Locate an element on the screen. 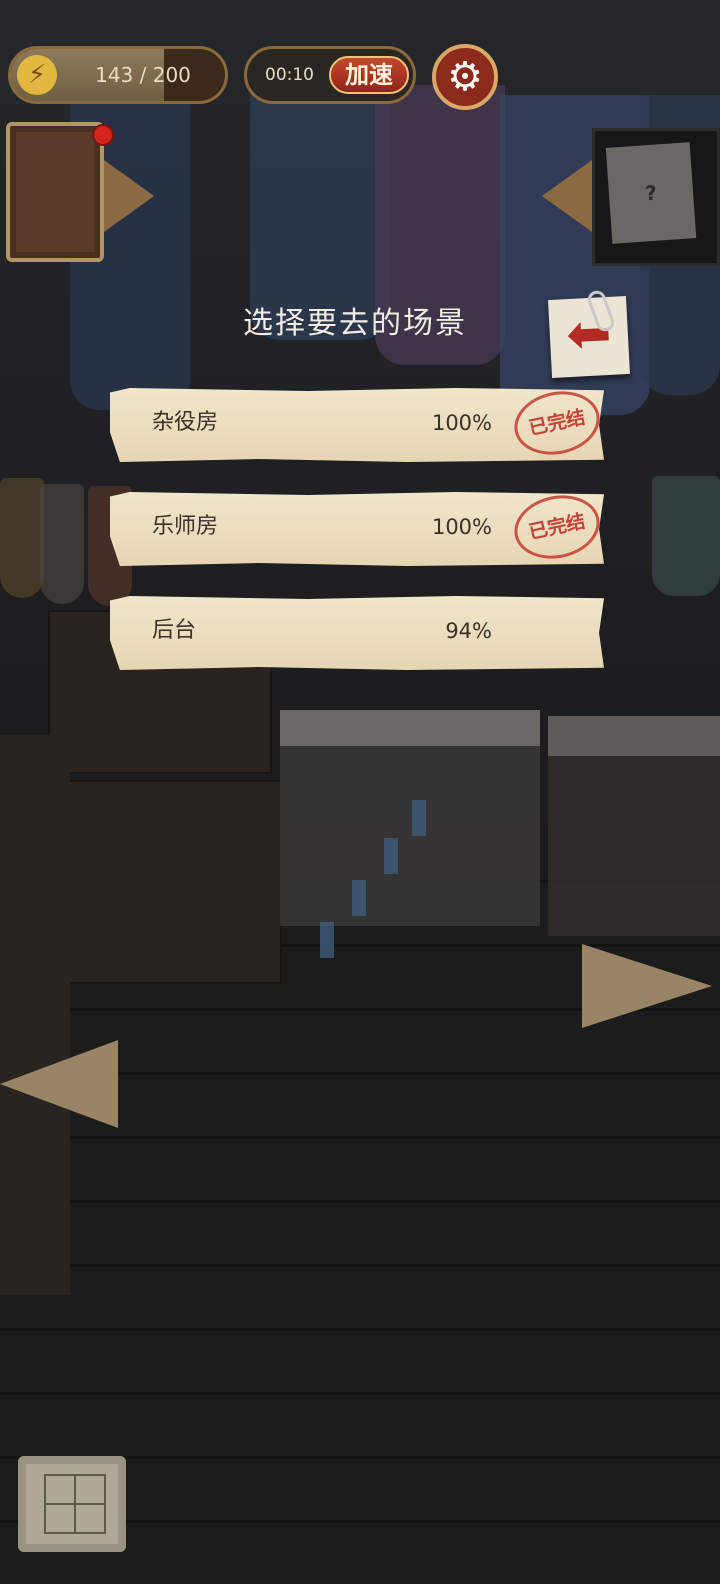 The image size is (720, 1584). navigate-right-arrow-icon is located at coordinates (647, 986).